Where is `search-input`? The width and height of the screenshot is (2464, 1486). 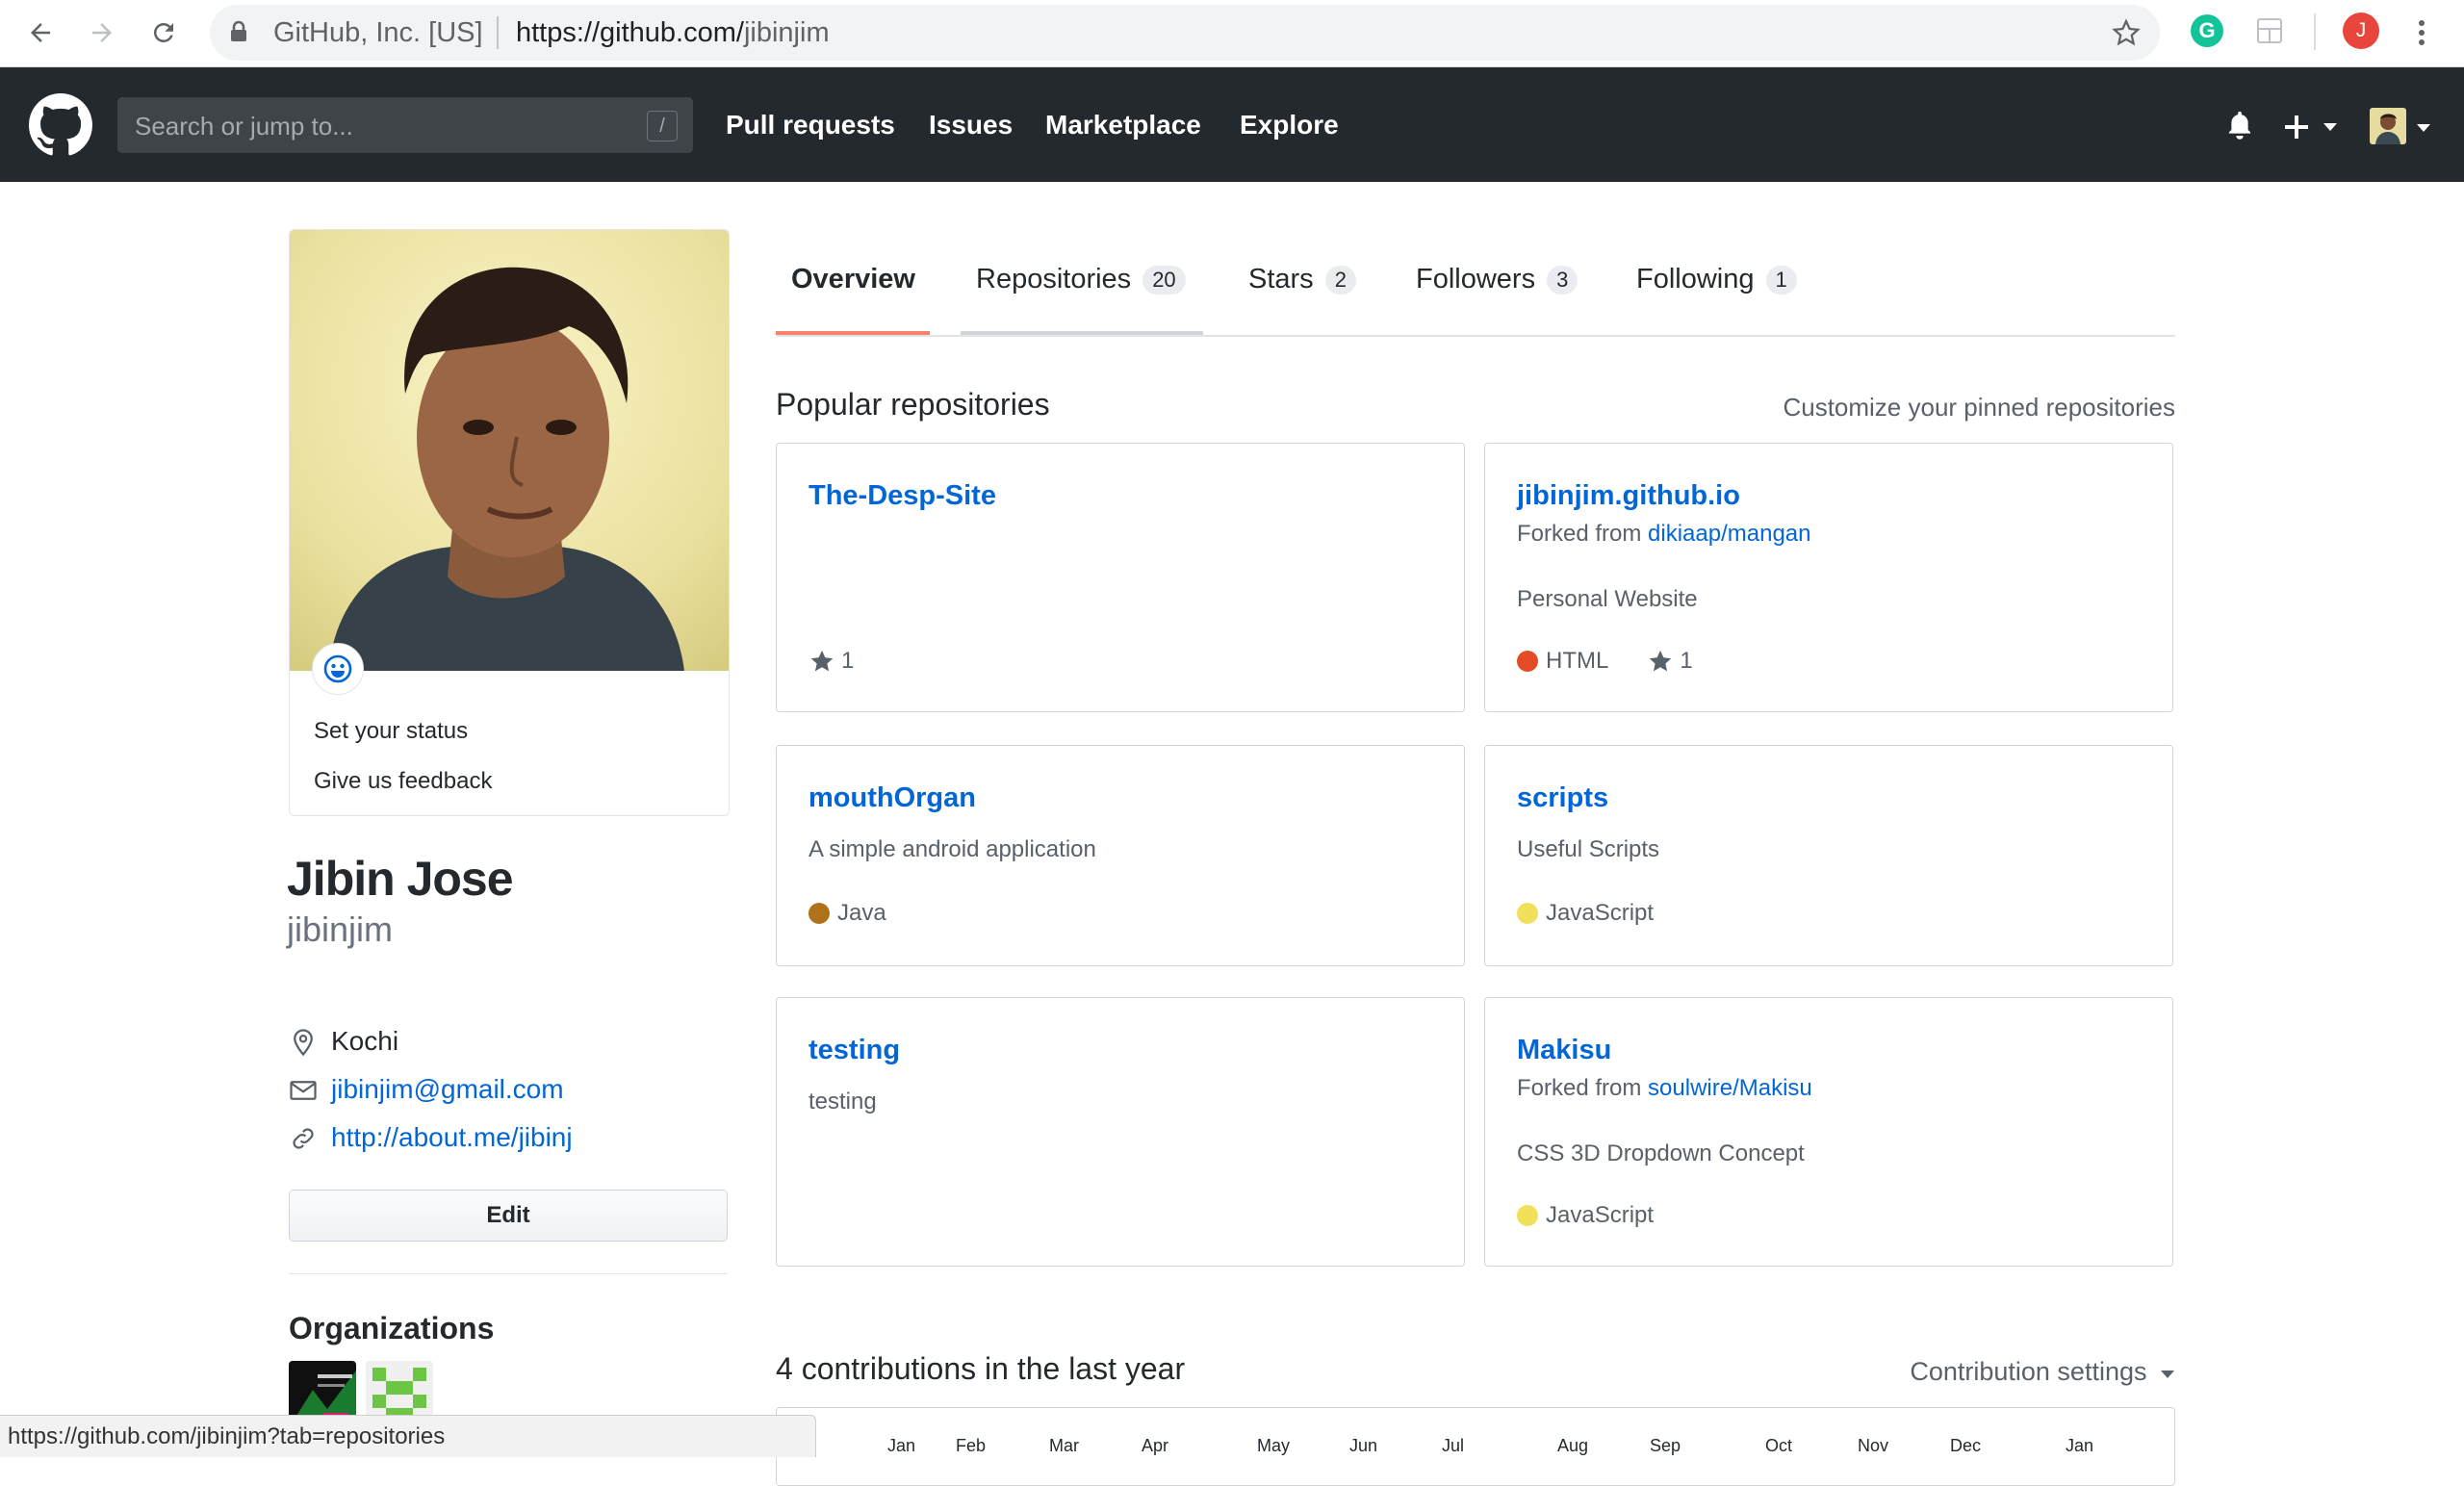
search-input is located at coordinates (394, 126).